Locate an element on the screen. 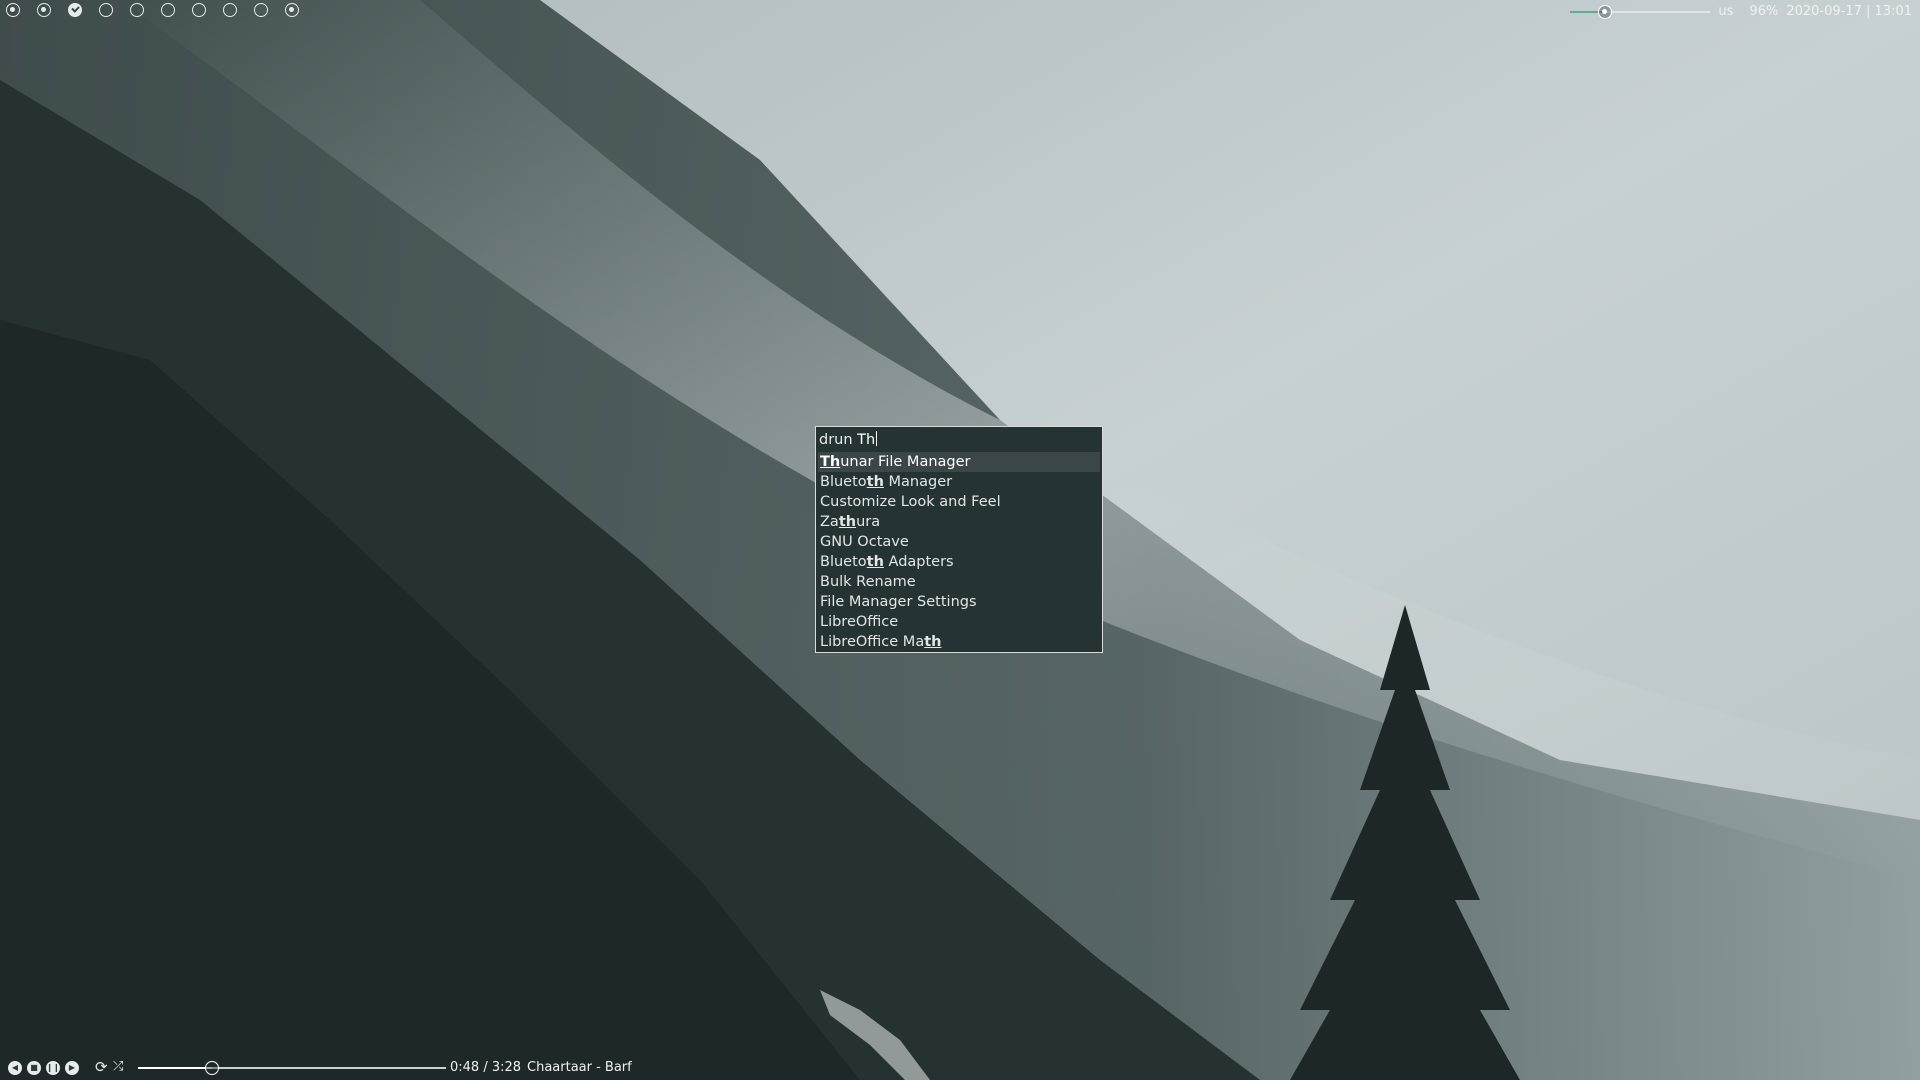  workspace-9-icon is located at coordinates (261, 10).